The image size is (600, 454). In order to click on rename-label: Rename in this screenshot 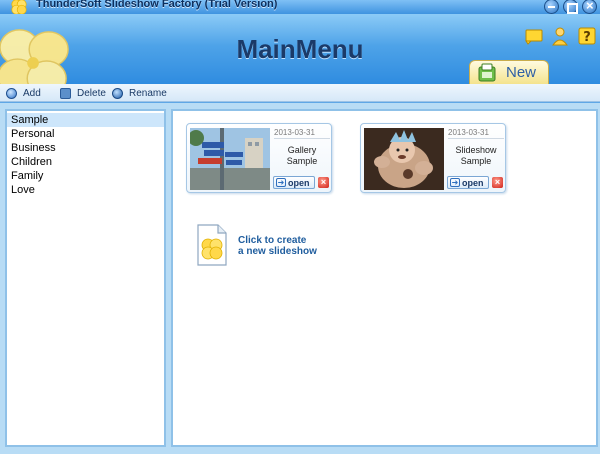, I will do `click(148, 93)`.